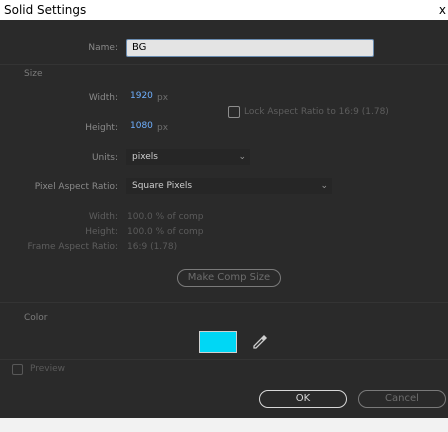 This screenshot has height=432, width=448. Describe the element at coordinates (162, 186) in the screenshot. I see `pixel-aspect-value: Square Pixels` at that location.